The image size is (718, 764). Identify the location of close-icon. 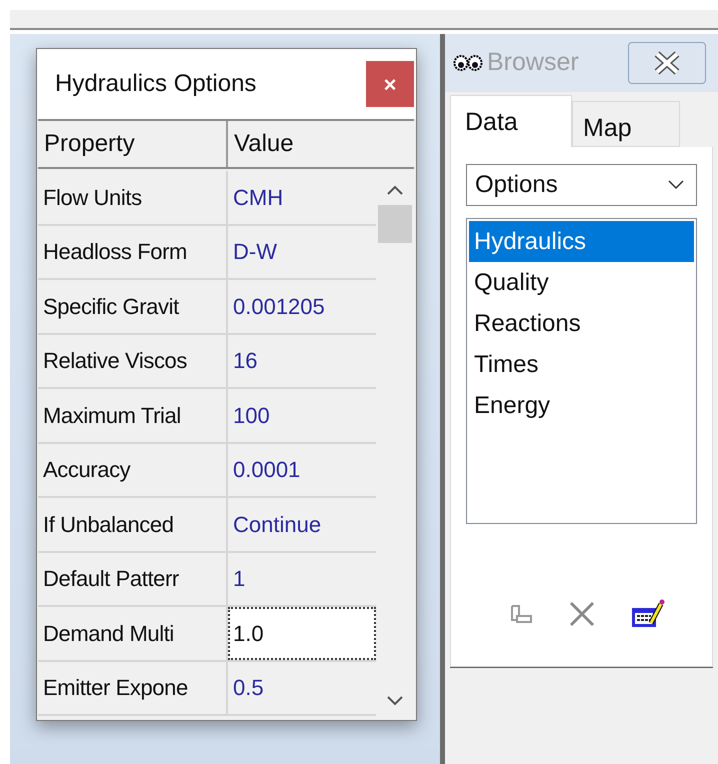
(667, 63).